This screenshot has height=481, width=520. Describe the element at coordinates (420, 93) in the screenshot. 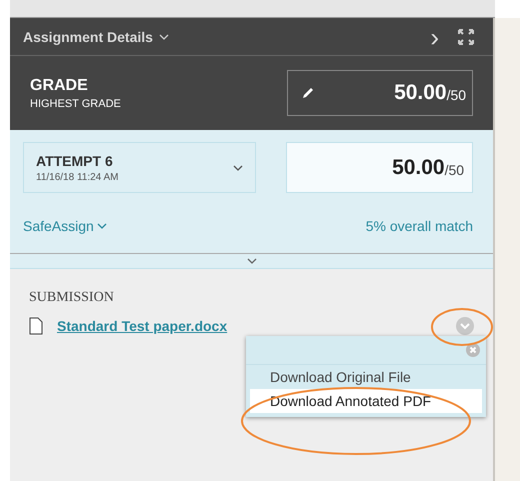

I see `grade-value: 50.00` at that location.